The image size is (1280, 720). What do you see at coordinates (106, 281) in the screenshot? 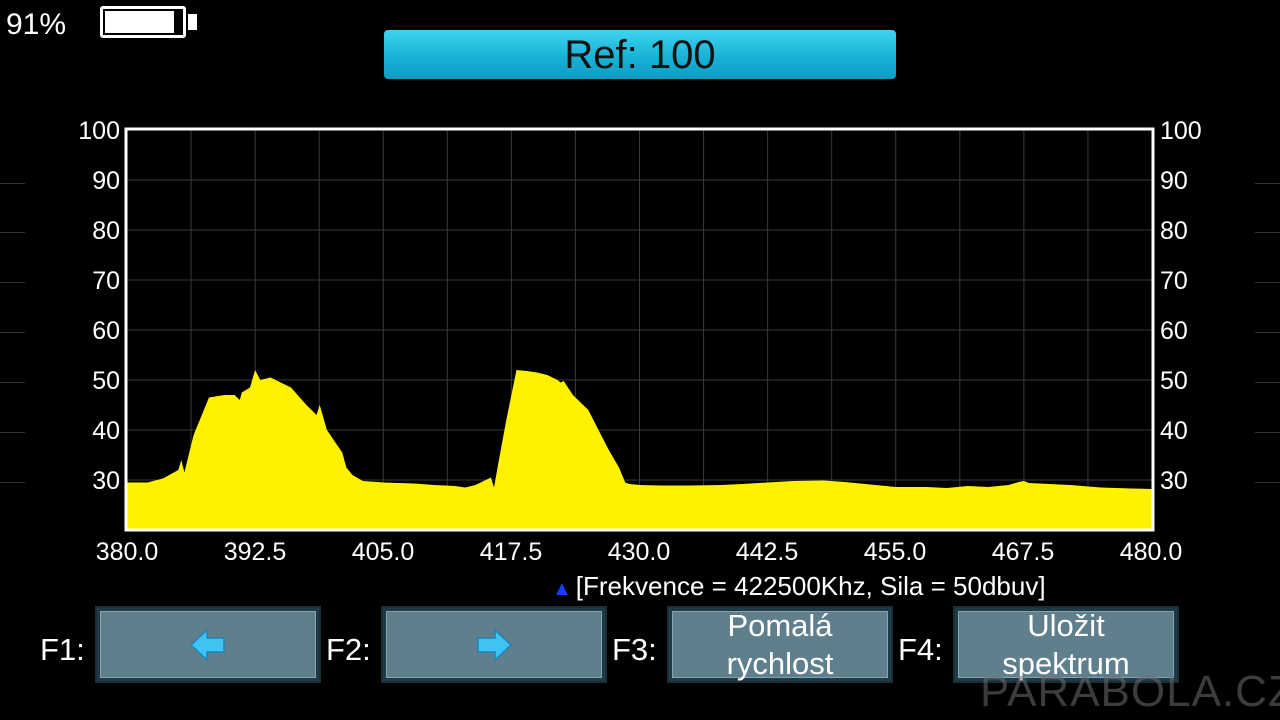
I see `y-tick-label: 70` at bounding box center [106, 281].